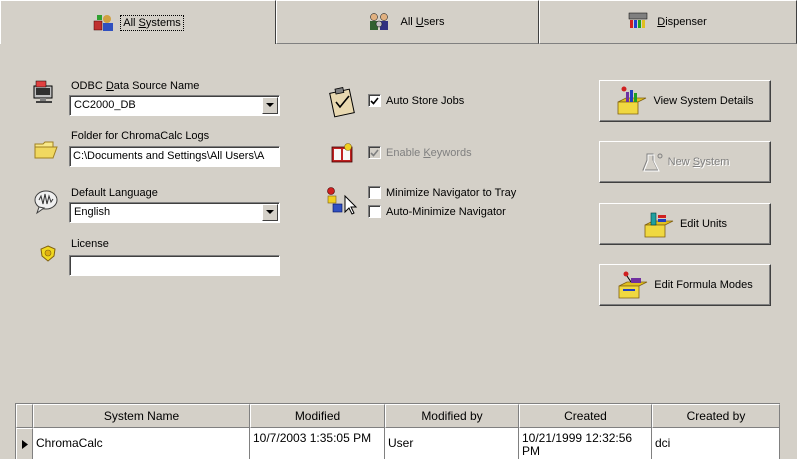 This screenshot has width=797, height=459. I want to click on auto-minimize-checkbox: Auto-Minimize Navigator, so click(437, 211).